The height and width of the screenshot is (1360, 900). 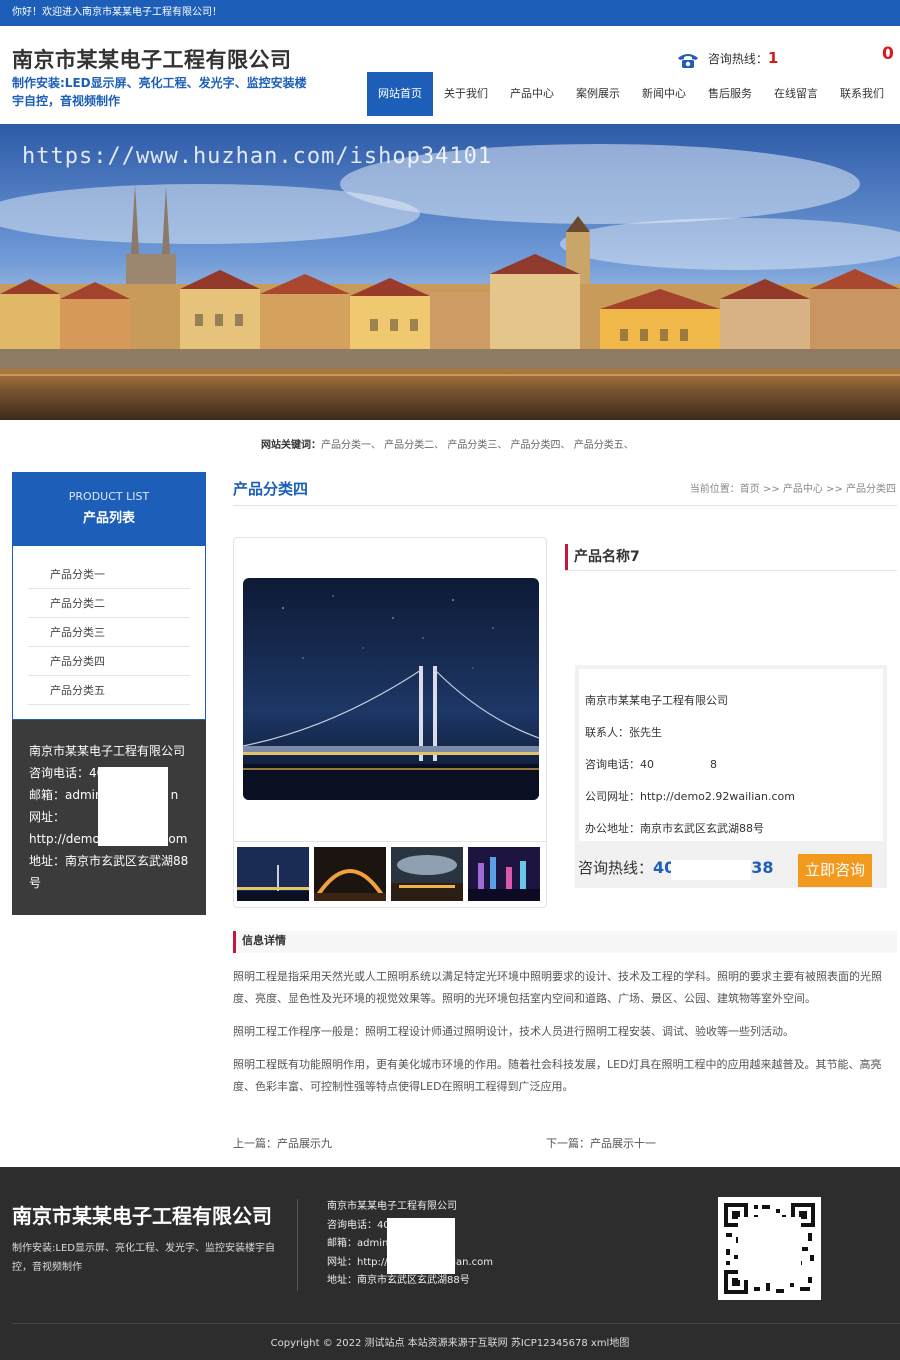 I want to click on prev-article-link: 上一篇：产品展示九, so click(x=282, y=1143).